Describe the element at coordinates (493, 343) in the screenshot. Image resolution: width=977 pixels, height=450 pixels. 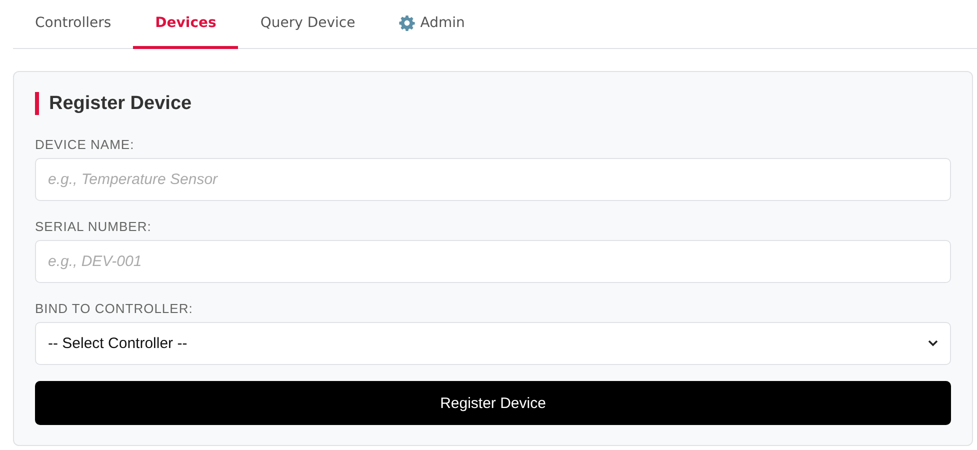
I see `controller-dropdown: -- Select Controller --` at that location.